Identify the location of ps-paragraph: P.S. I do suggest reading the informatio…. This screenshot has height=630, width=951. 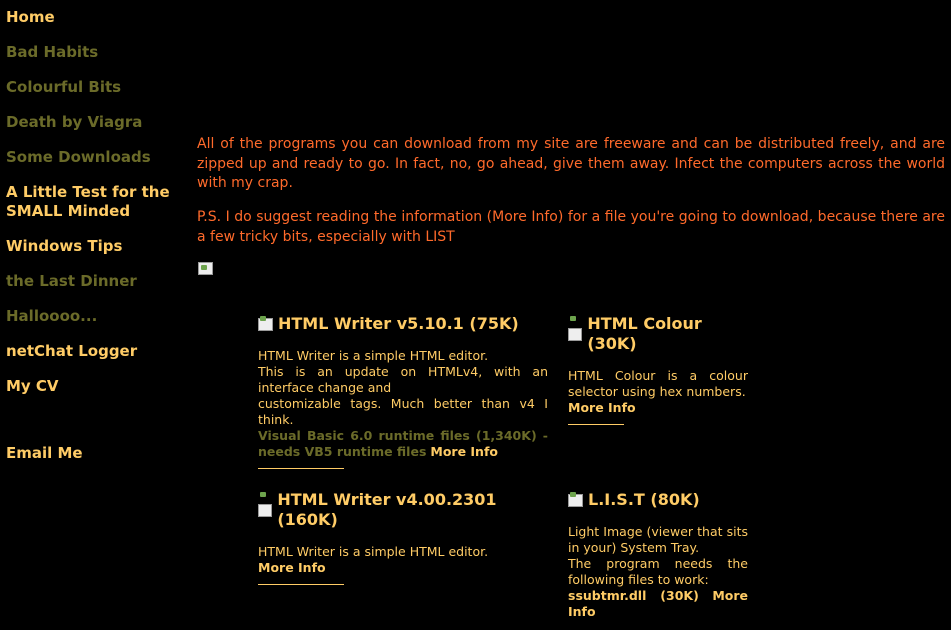
(571, 227).